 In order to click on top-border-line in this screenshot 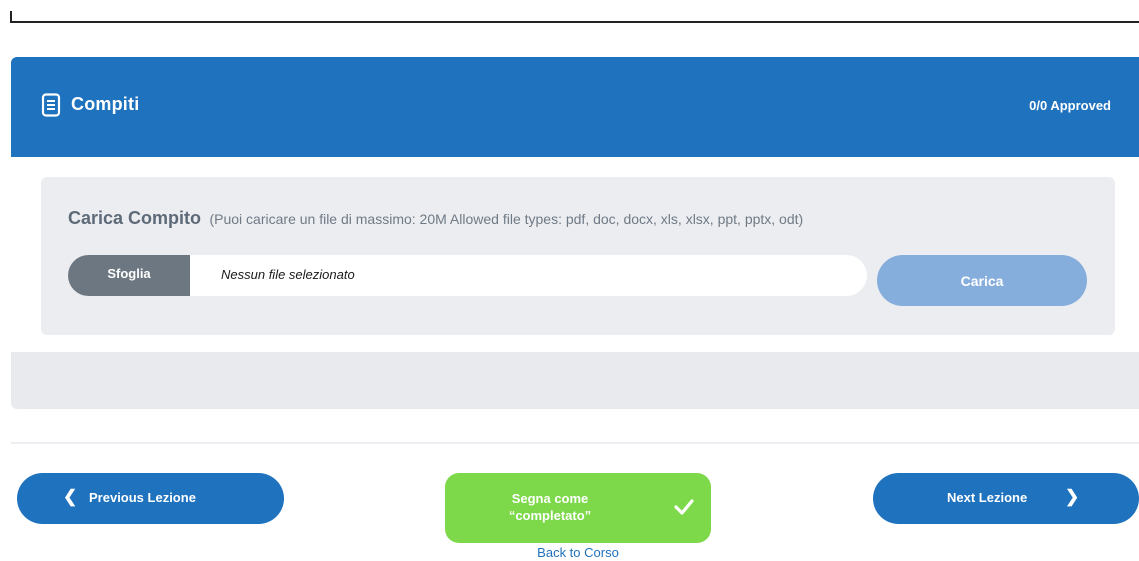, I will do `click(574, 22)`.